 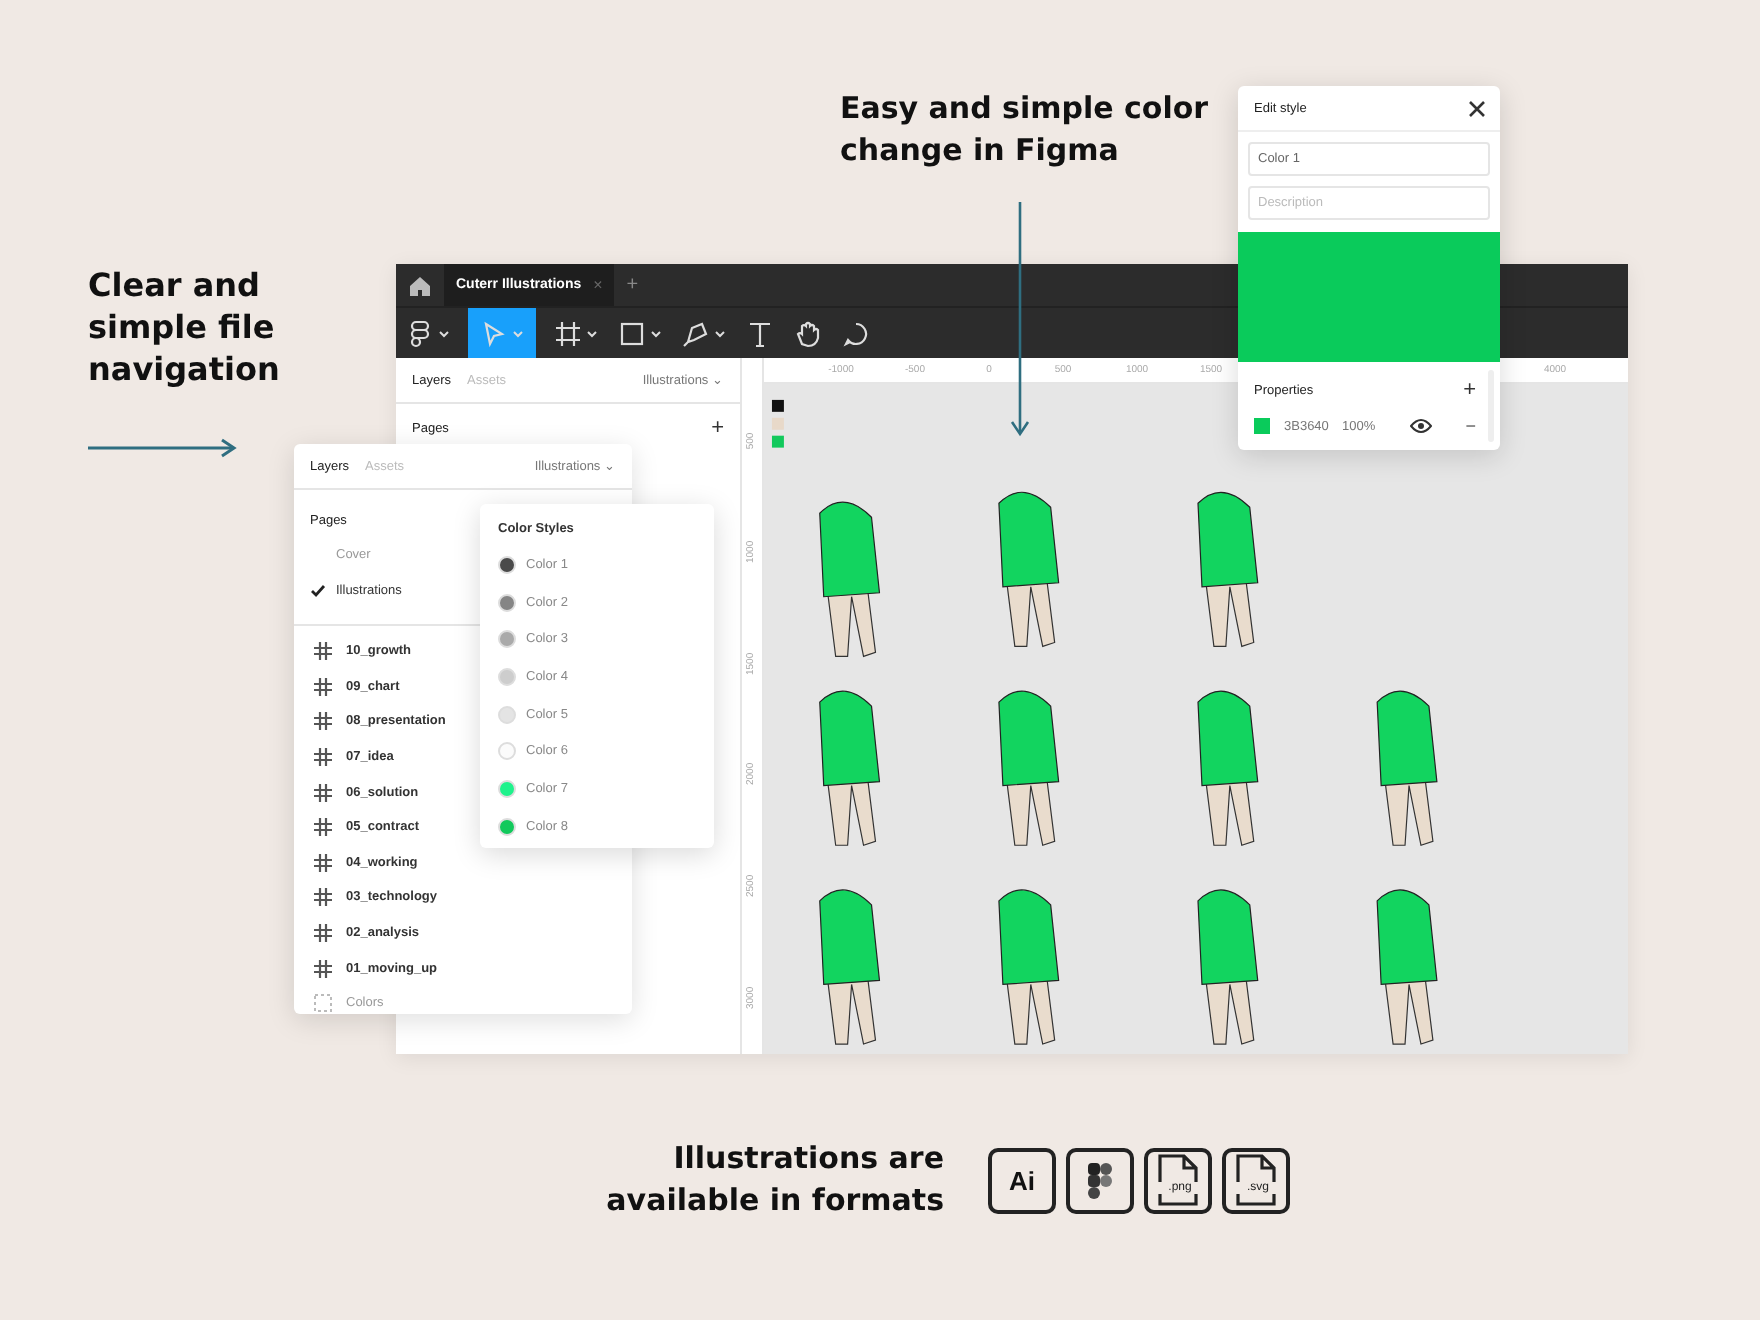 What do you see at coordinates (420, 285) in the screenshot?
I see `home-icon` at bounding box center [420, 285].